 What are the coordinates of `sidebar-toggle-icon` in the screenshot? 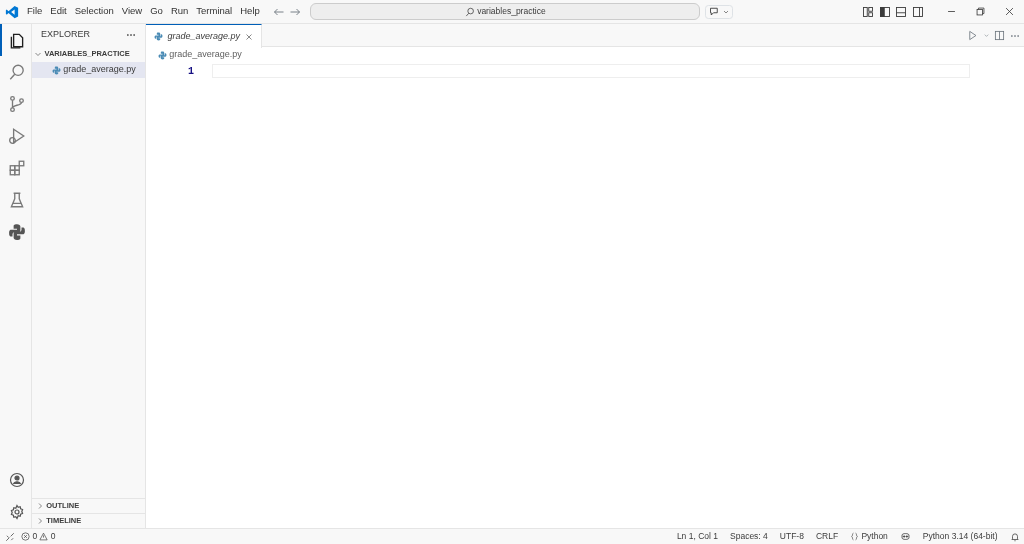 It's located at (884, 11).